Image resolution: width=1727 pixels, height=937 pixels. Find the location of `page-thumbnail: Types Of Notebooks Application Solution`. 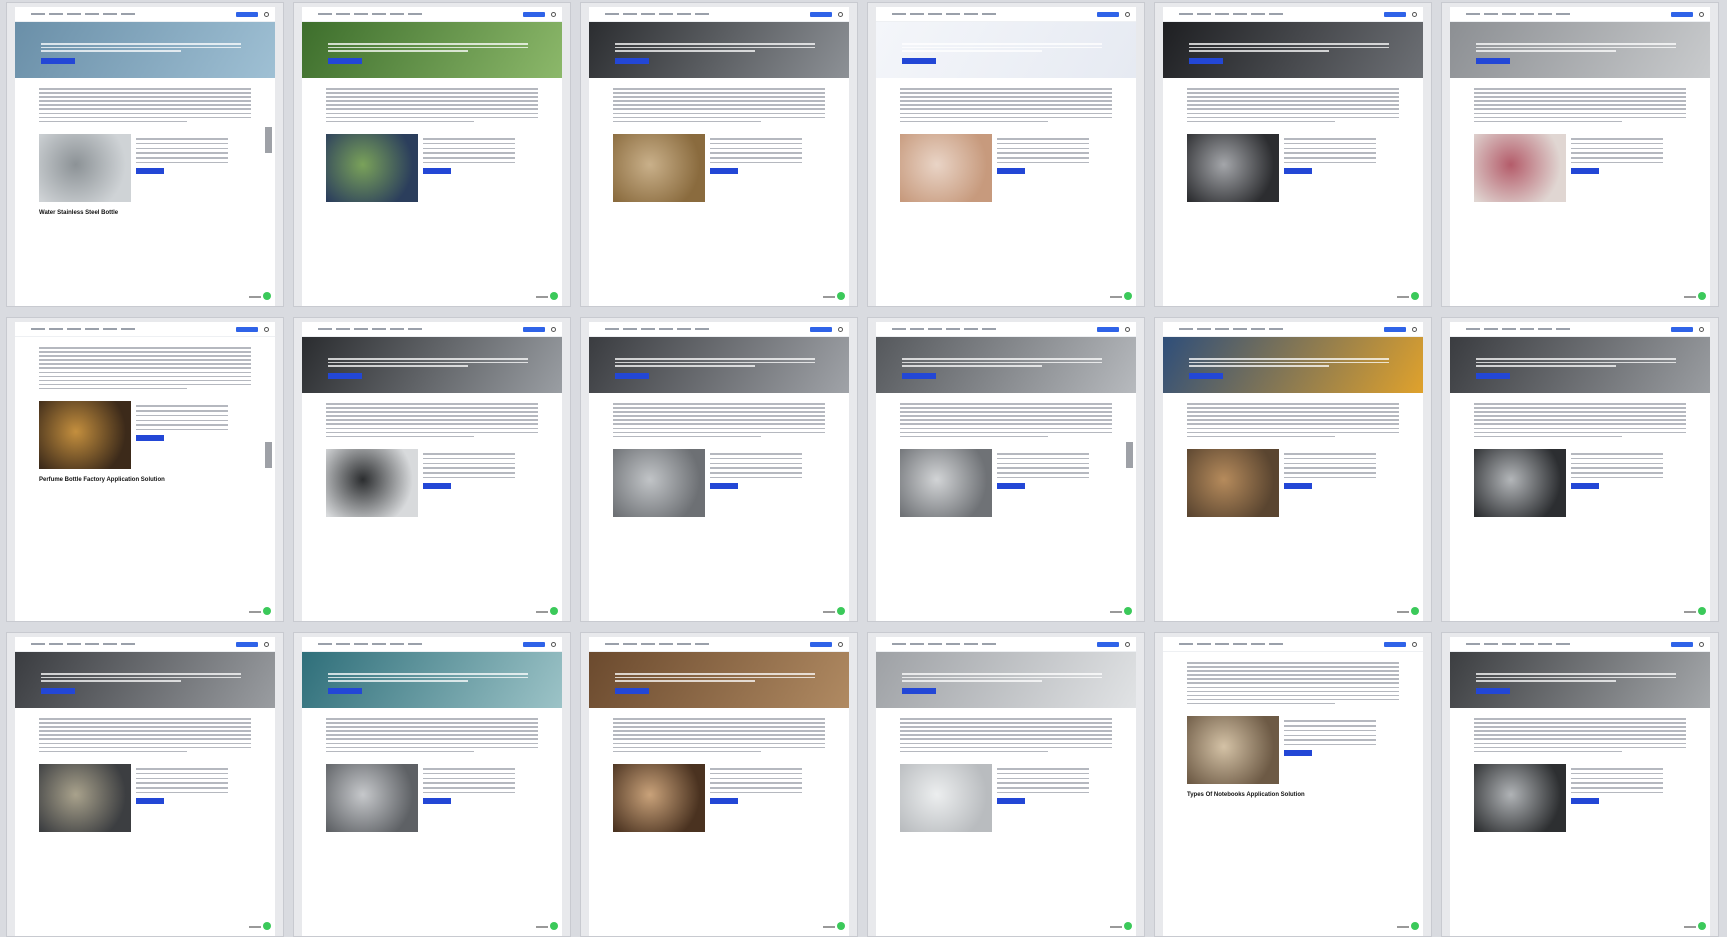

page-thumbnail: Types Of Notebooks Application Solution is located at coordinates (1293, 784).